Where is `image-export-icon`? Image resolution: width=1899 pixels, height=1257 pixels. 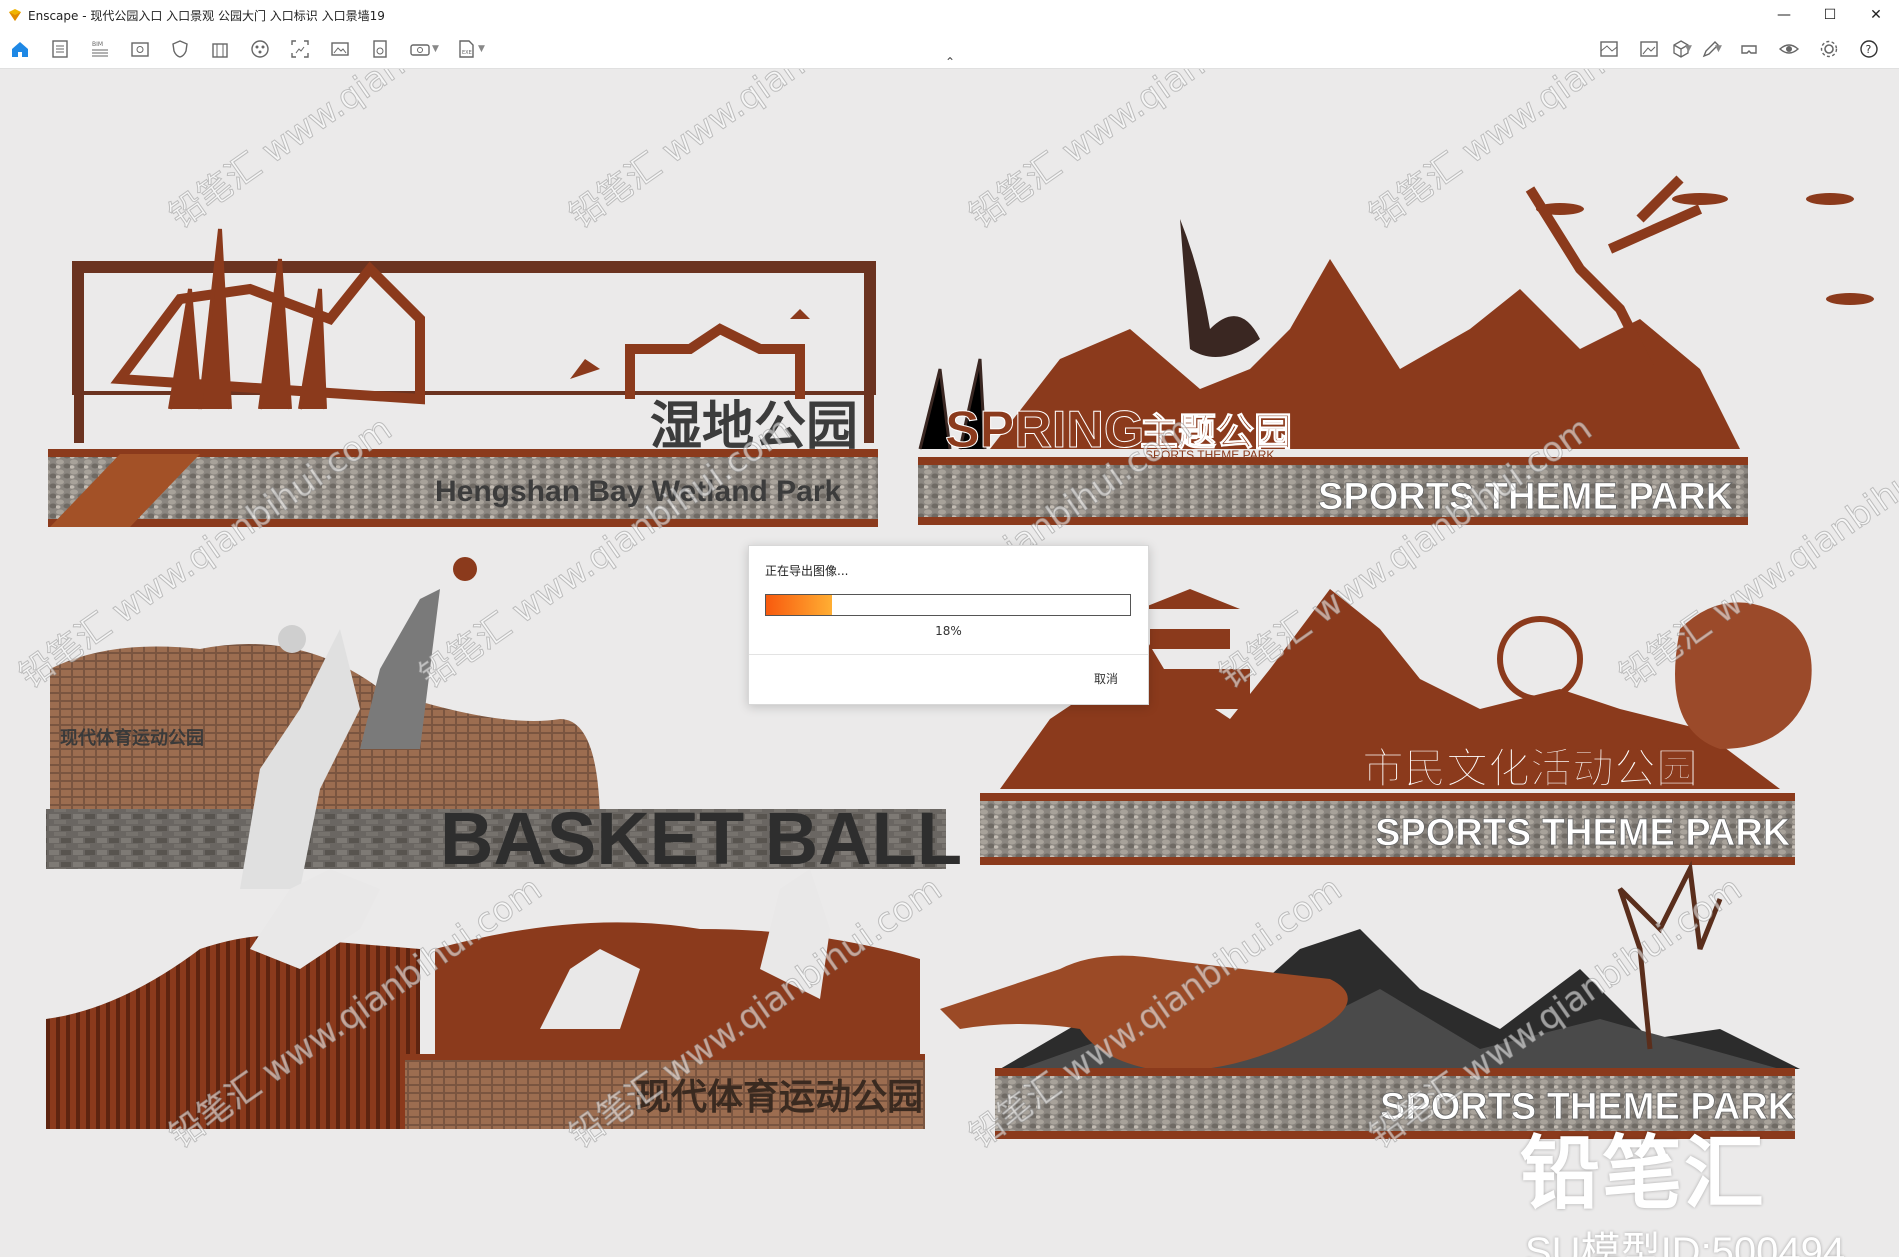
image-export-icon is located at coordinates (340, 49).